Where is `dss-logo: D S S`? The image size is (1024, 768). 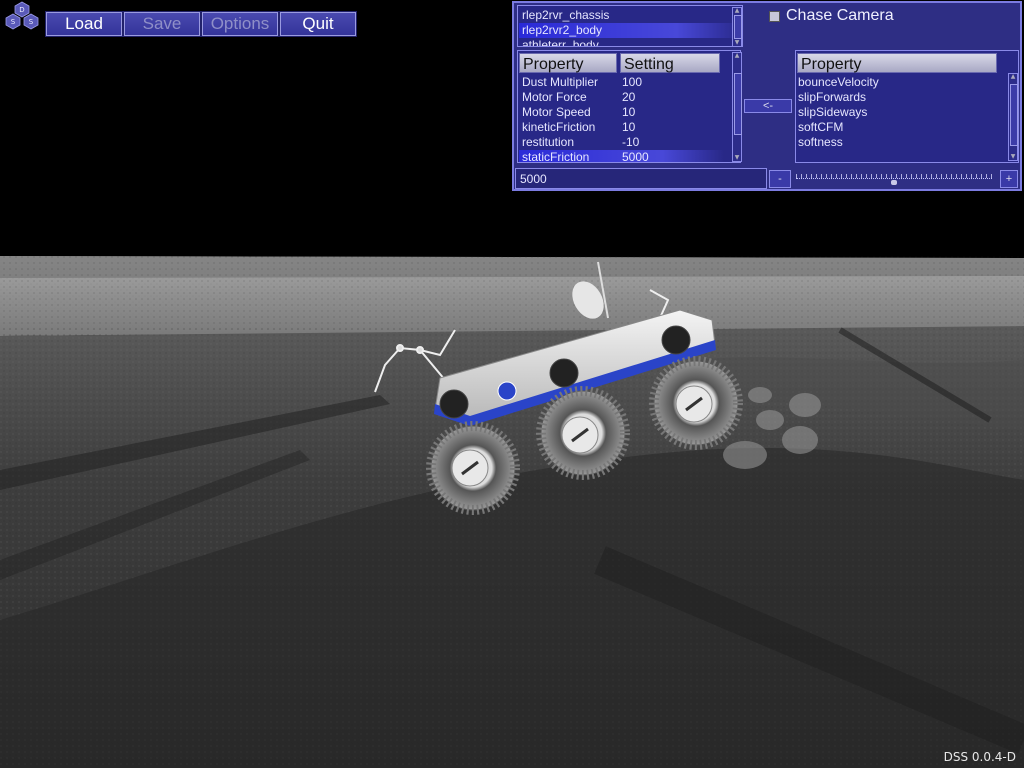
dss-logo: D S S is located at coordinates (22, 15).